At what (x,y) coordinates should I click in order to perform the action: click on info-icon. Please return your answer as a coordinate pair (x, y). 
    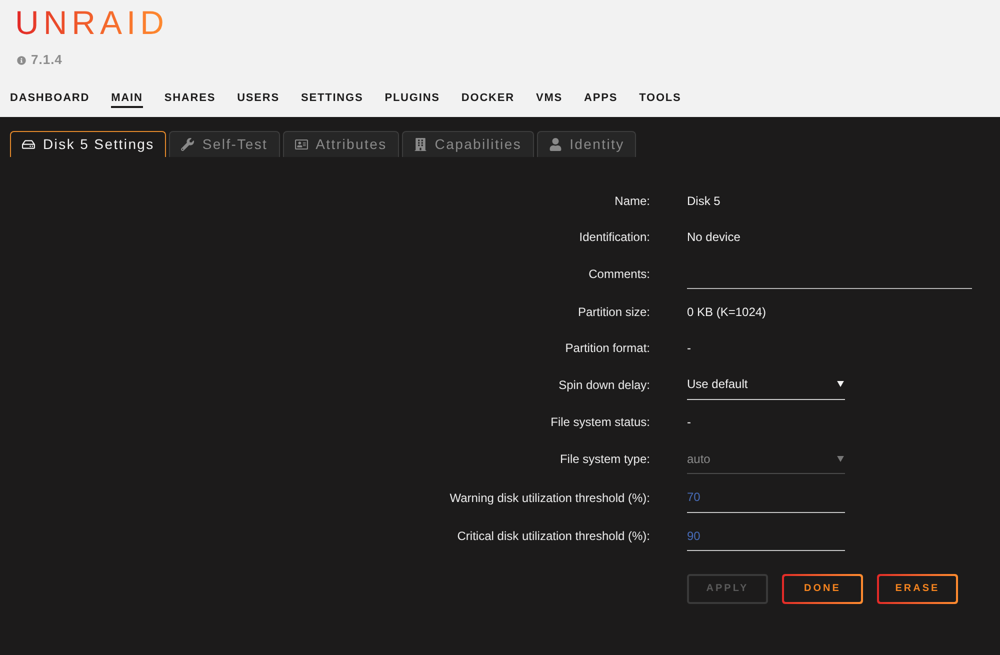
    Looking at the image, I should click on (21, 60).